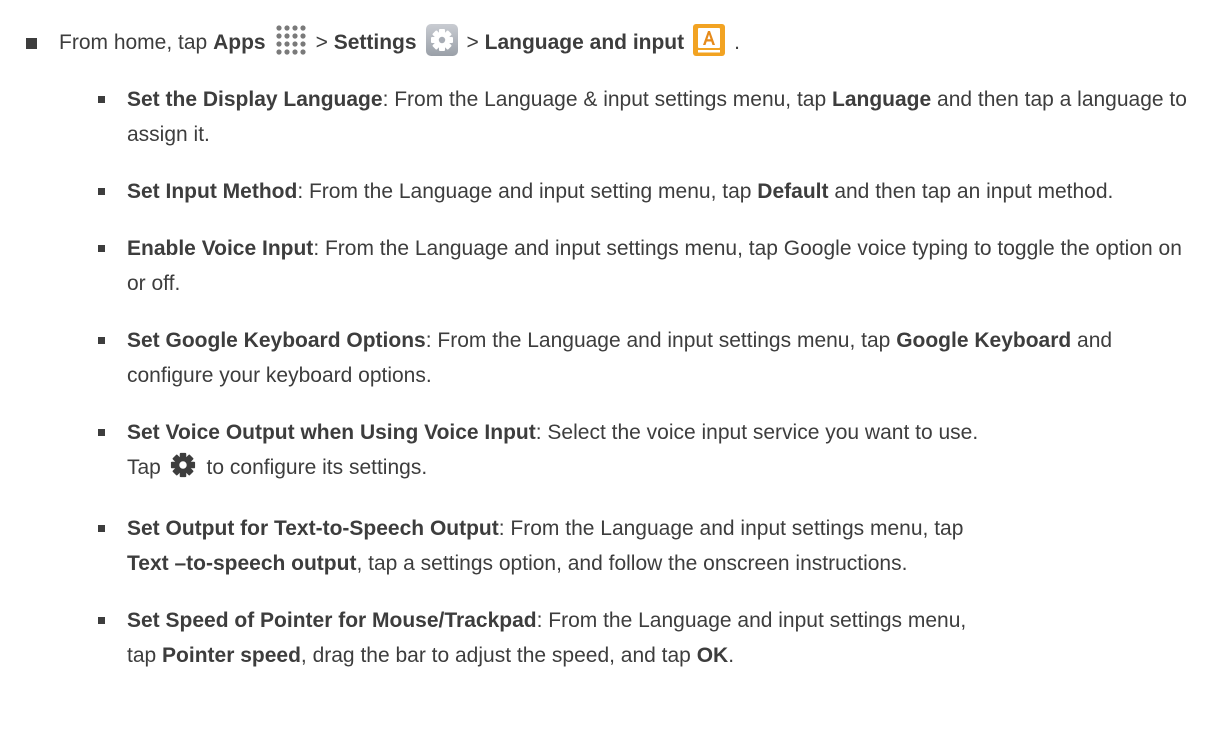 The height and width of the screenshot is (744, 1215). Describe the element at coordinates (231, 655) in the screenshot. I see `item-bold: Pointer speed` at that location.